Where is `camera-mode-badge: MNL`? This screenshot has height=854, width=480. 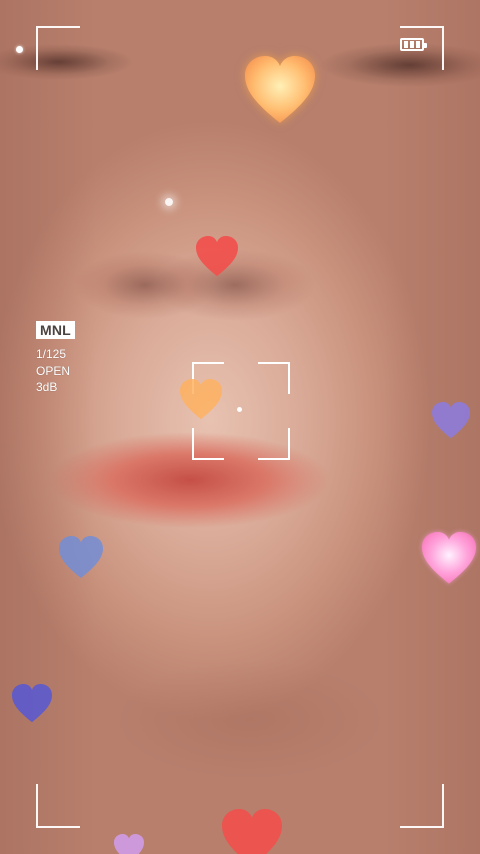
camera-mode-badge: MNL is located at coordinates (55, 330).